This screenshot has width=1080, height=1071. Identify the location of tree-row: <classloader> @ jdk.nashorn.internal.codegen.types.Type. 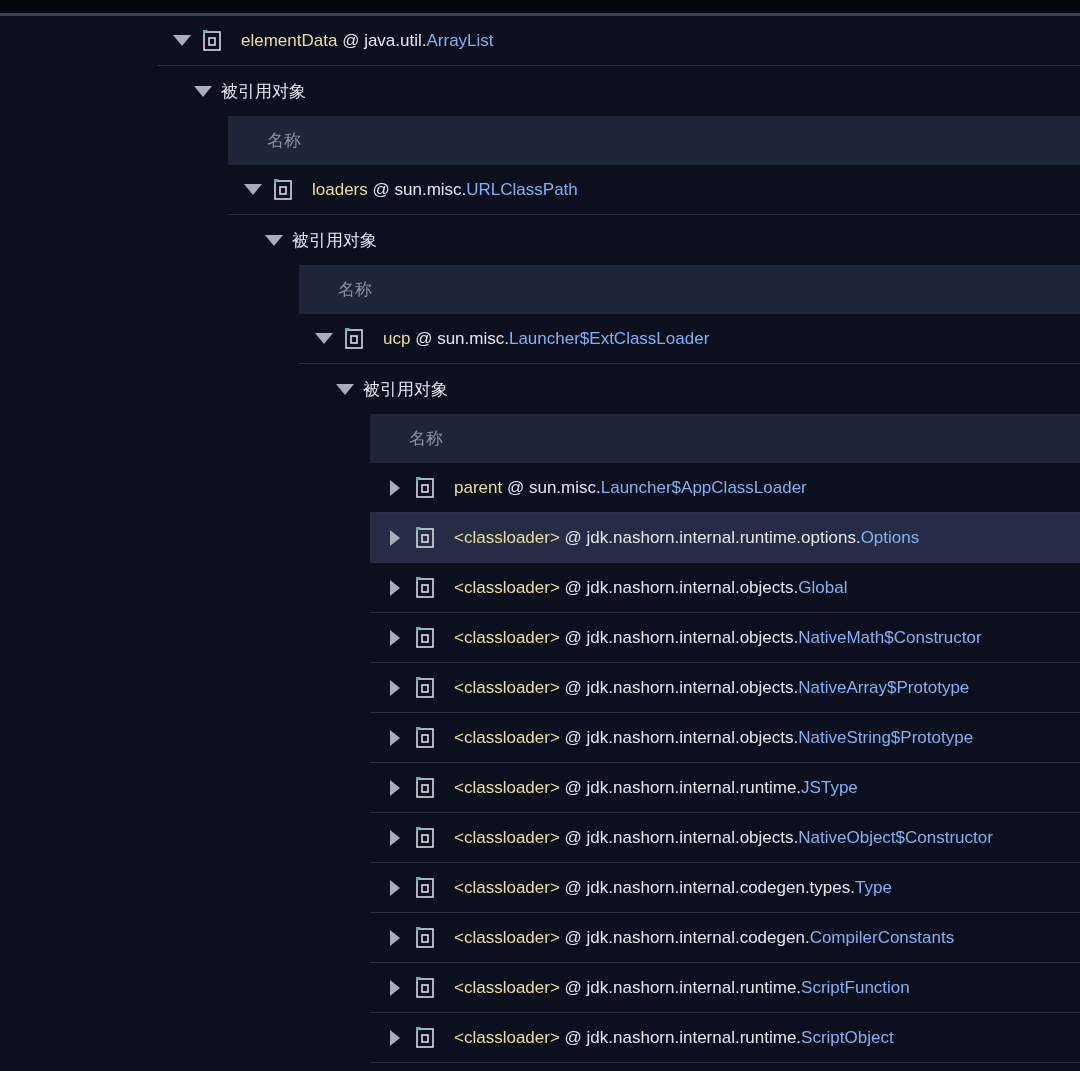
(725, 888).